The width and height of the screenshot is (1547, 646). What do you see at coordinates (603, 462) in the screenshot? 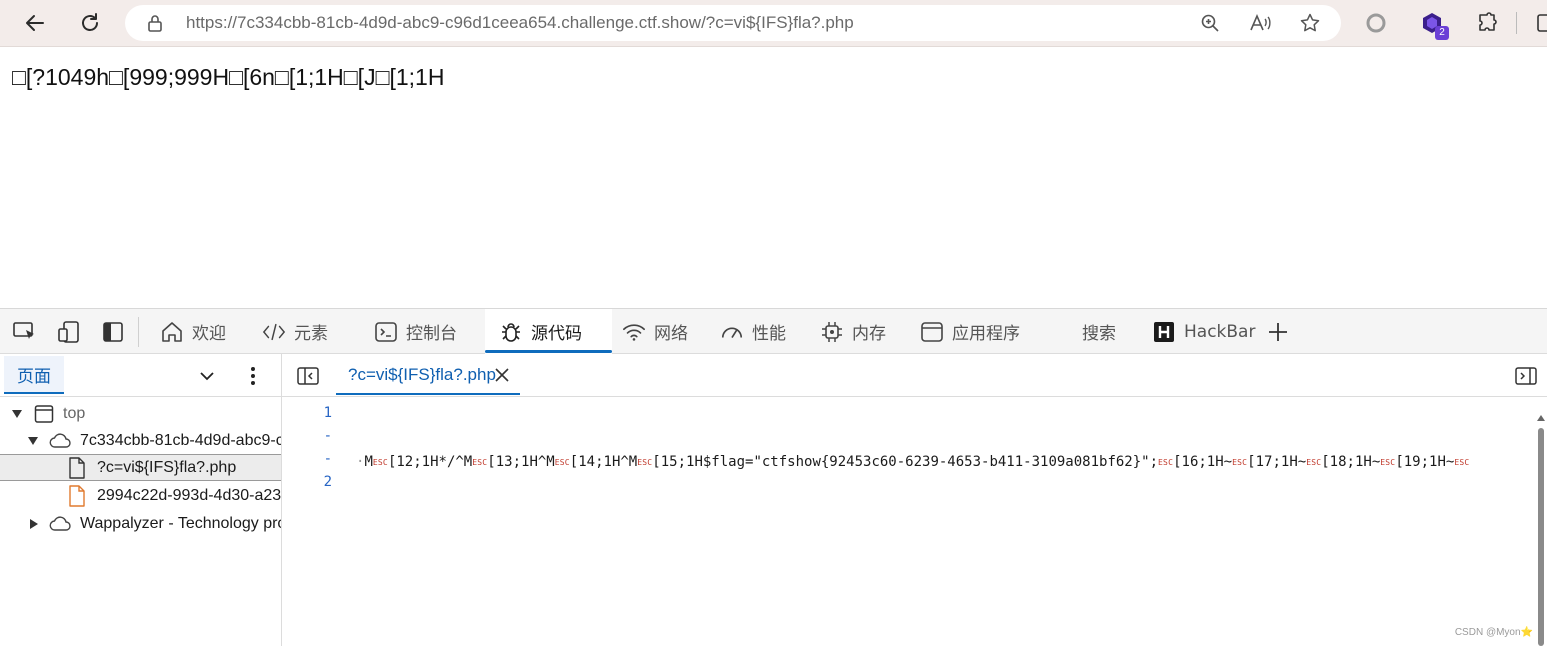
I see `code-text: [14;1H^M` at bounding box center [603, 462].